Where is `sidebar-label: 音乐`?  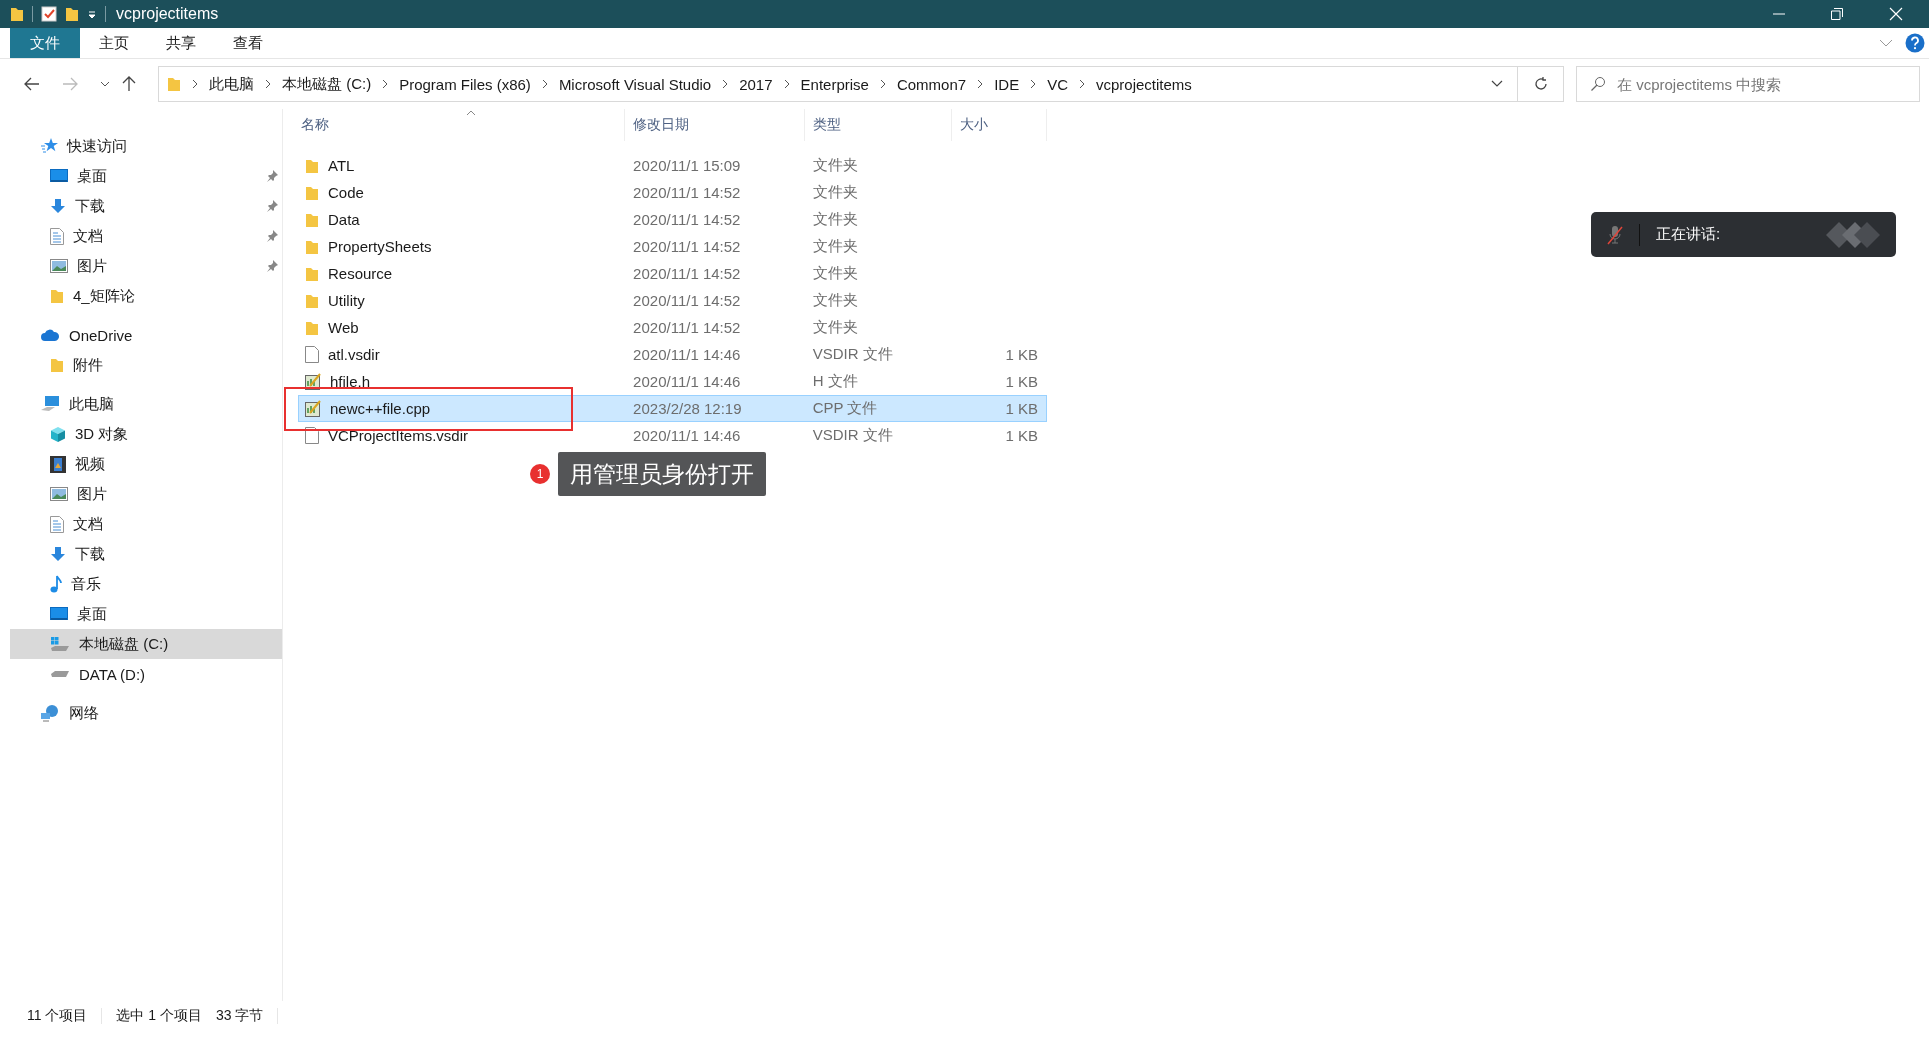 sidebar-label: 音乐 is located at coordinates (86, 584).